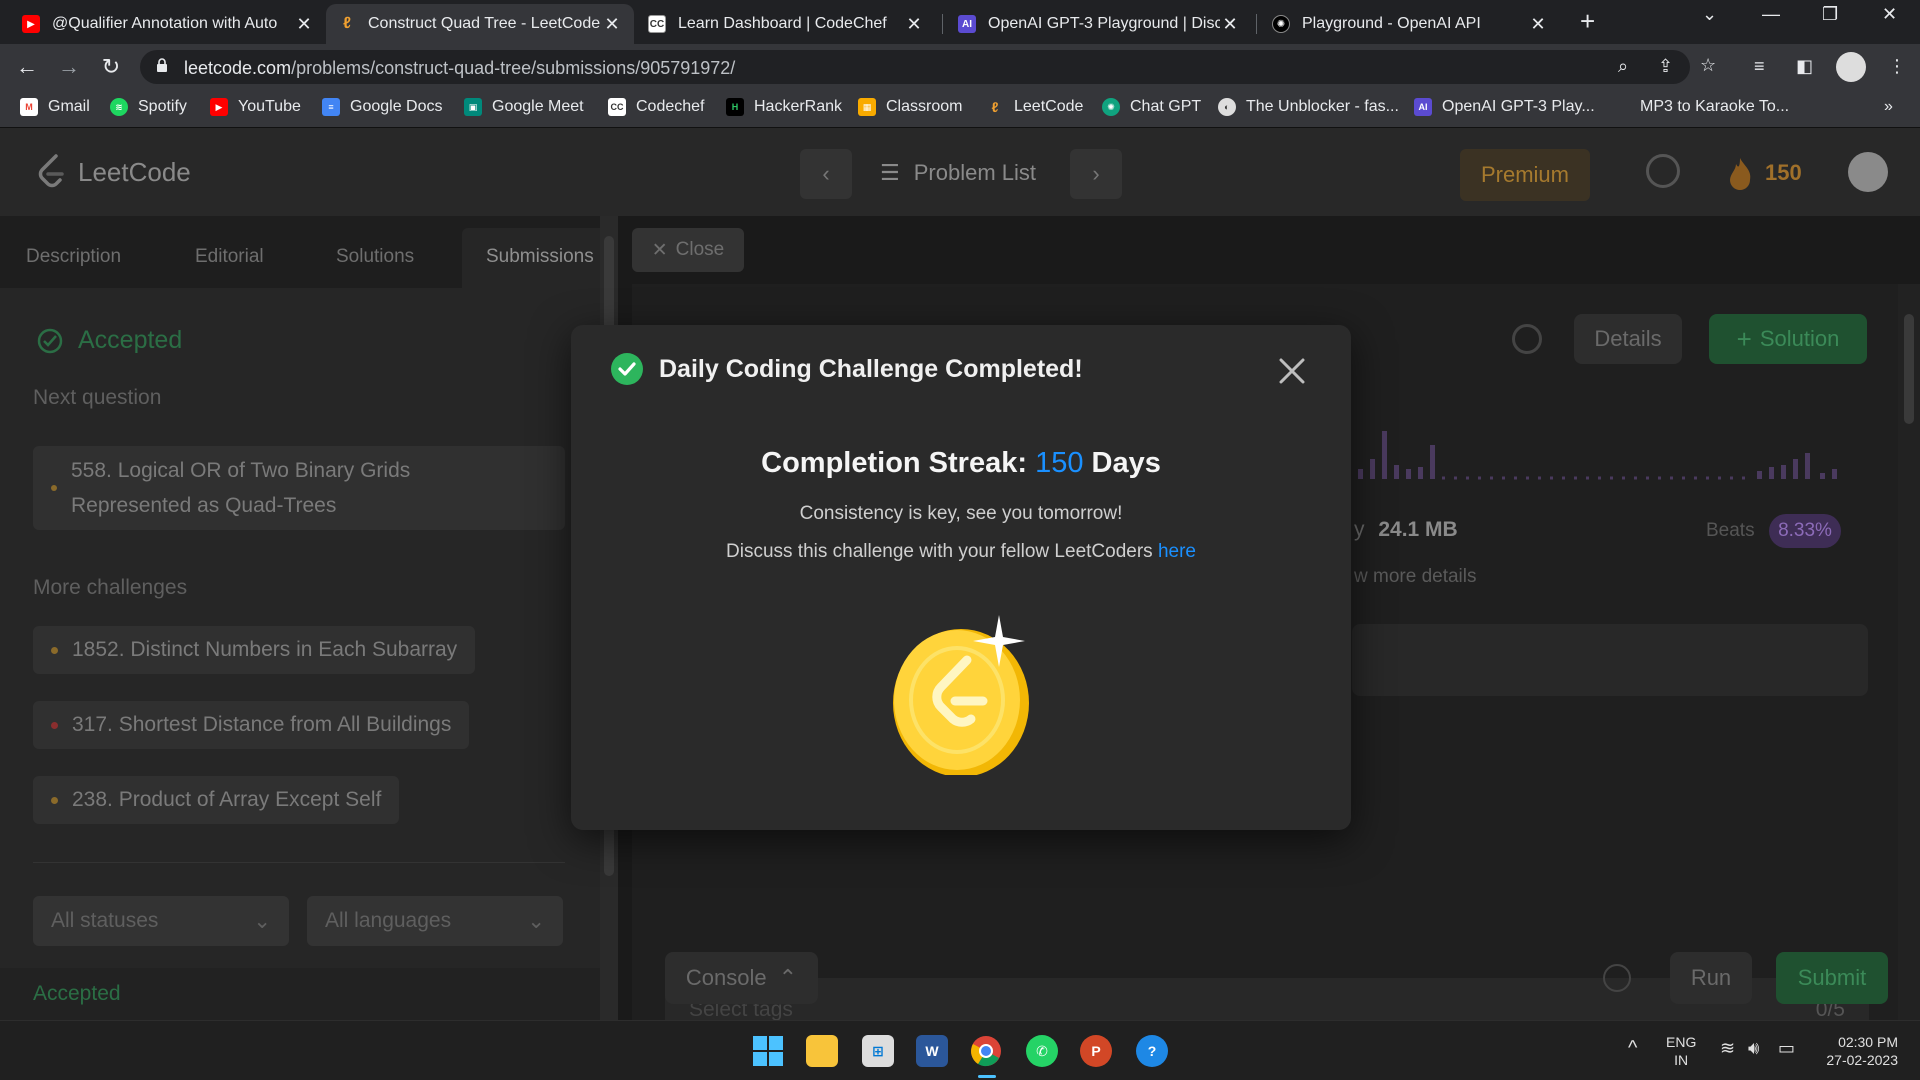  Describe the element at coordinates (1623, 66) in the screenshot. I see `zoom-icon: ⌕` at that location.